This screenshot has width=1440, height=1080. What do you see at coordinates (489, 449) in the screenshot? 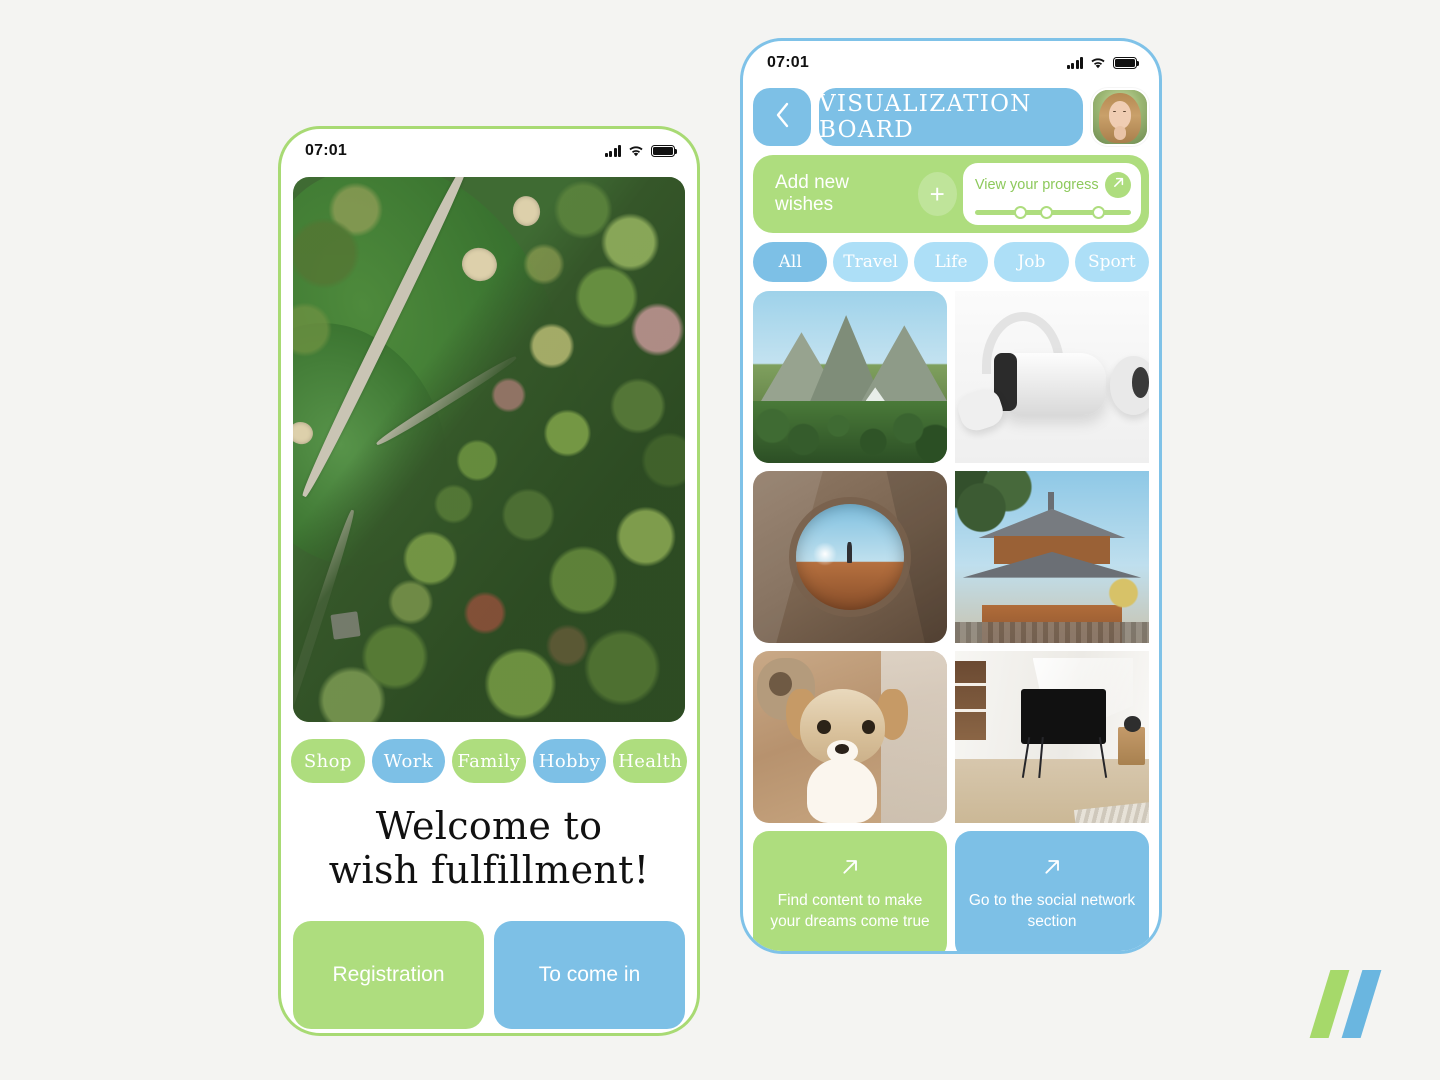
I see `hero-image` at bounding box center [489, 449].